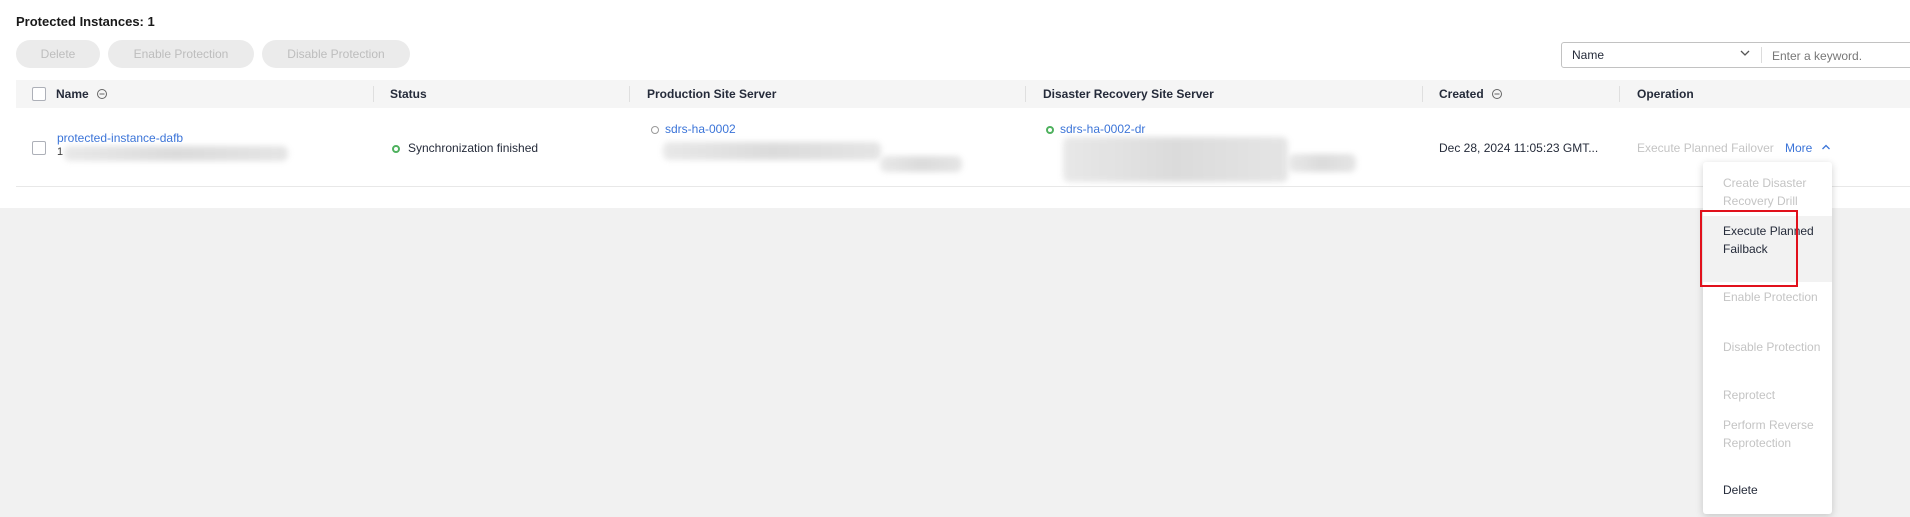 The height and width of the screenshot is (517, 1910). Describe the element at coordinates (1773, 347) in the screenshot. I see `menu-item-disable-protection: Disable Protection` at that location.